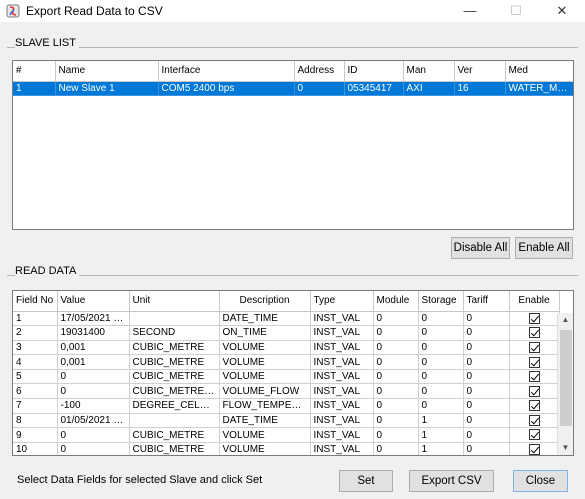  I want to click on table-cell: DATE_TIME, so click(265, 319).